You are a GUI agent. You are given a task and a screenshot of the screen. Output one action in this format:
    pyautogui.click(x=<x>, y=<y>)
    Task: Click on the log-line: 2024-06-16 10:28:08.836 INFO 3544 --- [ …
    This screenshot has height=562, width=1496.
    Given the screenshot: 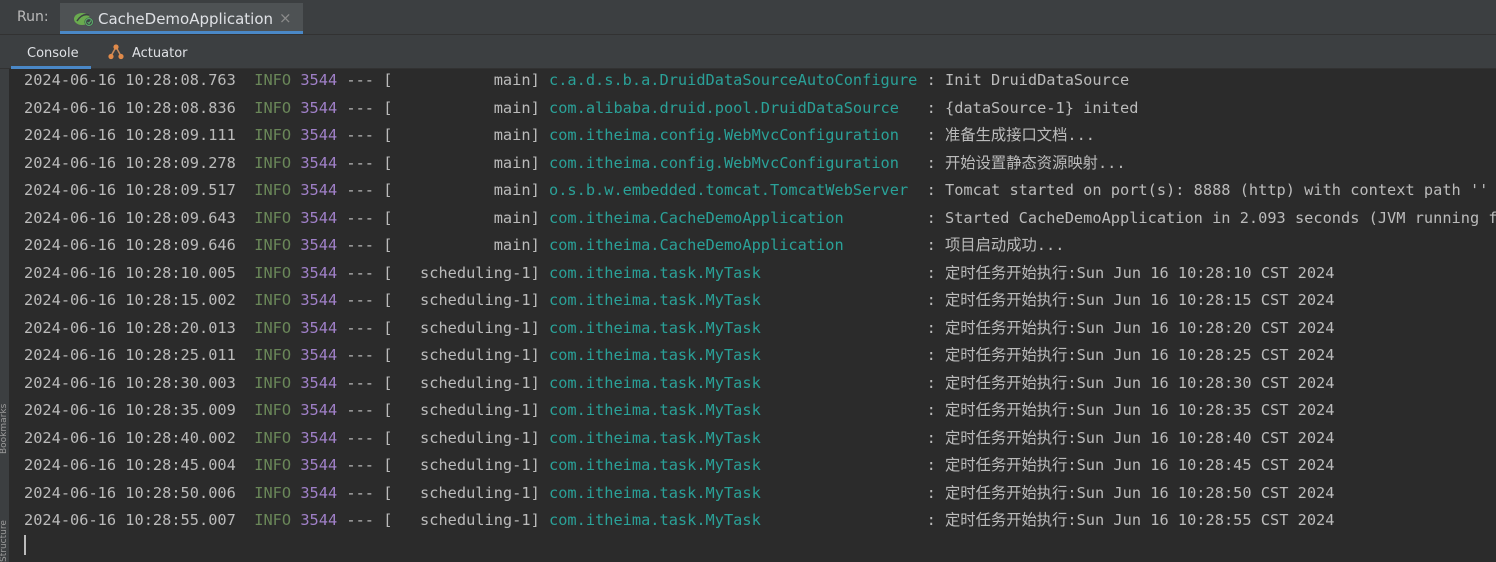 What is the action you would take?
    pyautogui.click(x=581, y=108)
    